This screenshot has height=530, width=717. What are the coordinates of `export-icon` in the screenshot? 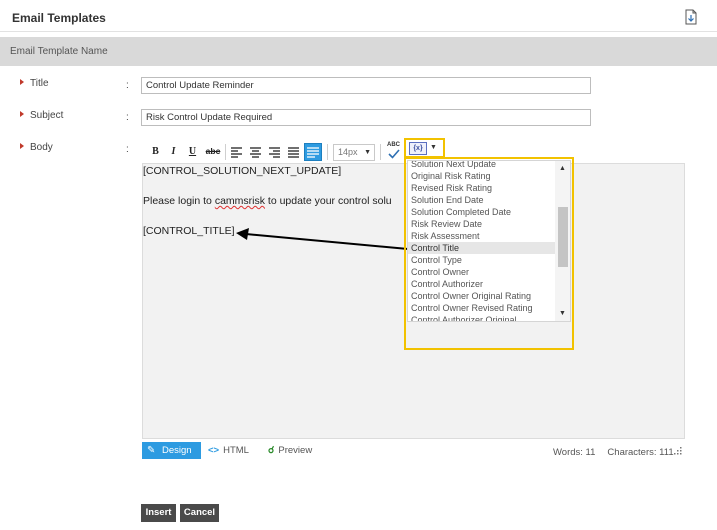 It's located at (691, 17).